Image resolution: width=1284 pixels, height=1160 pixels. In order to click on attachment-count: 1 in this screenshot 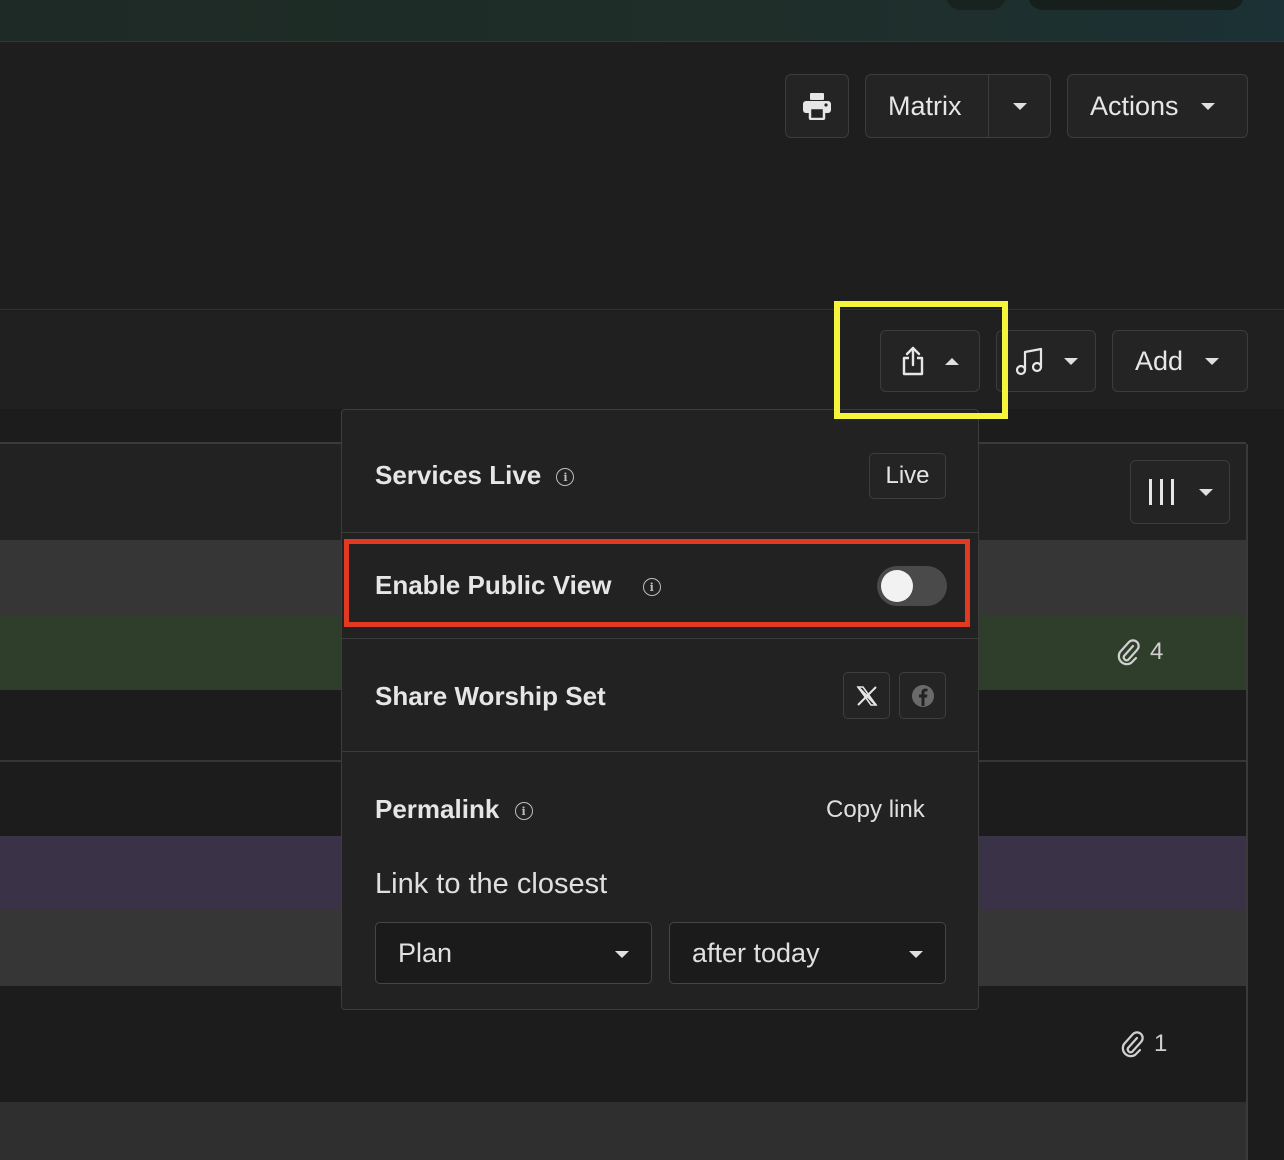, I will do `click(1143, 1044)`.